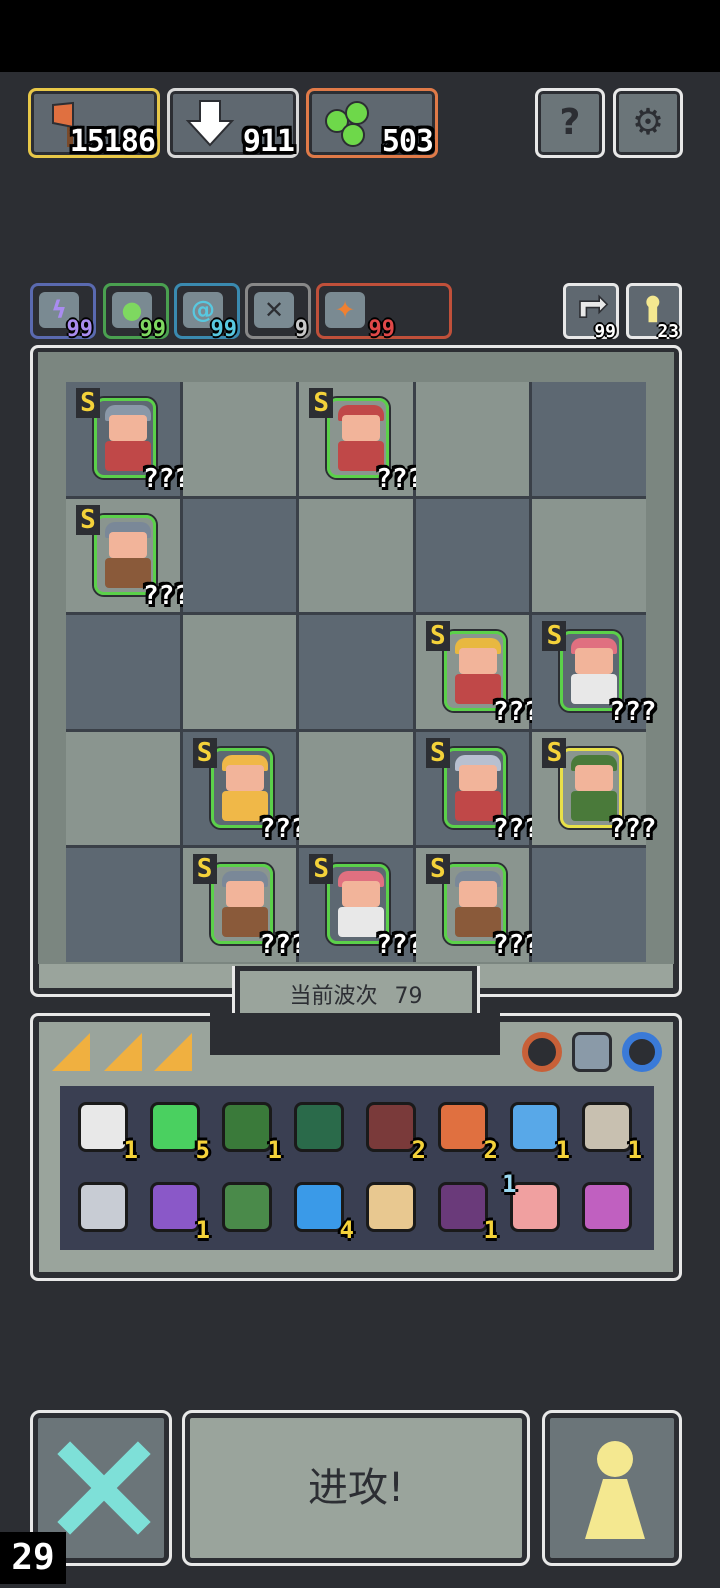  I want to click on buff-bird: ✕ 9, so click(278, 312).